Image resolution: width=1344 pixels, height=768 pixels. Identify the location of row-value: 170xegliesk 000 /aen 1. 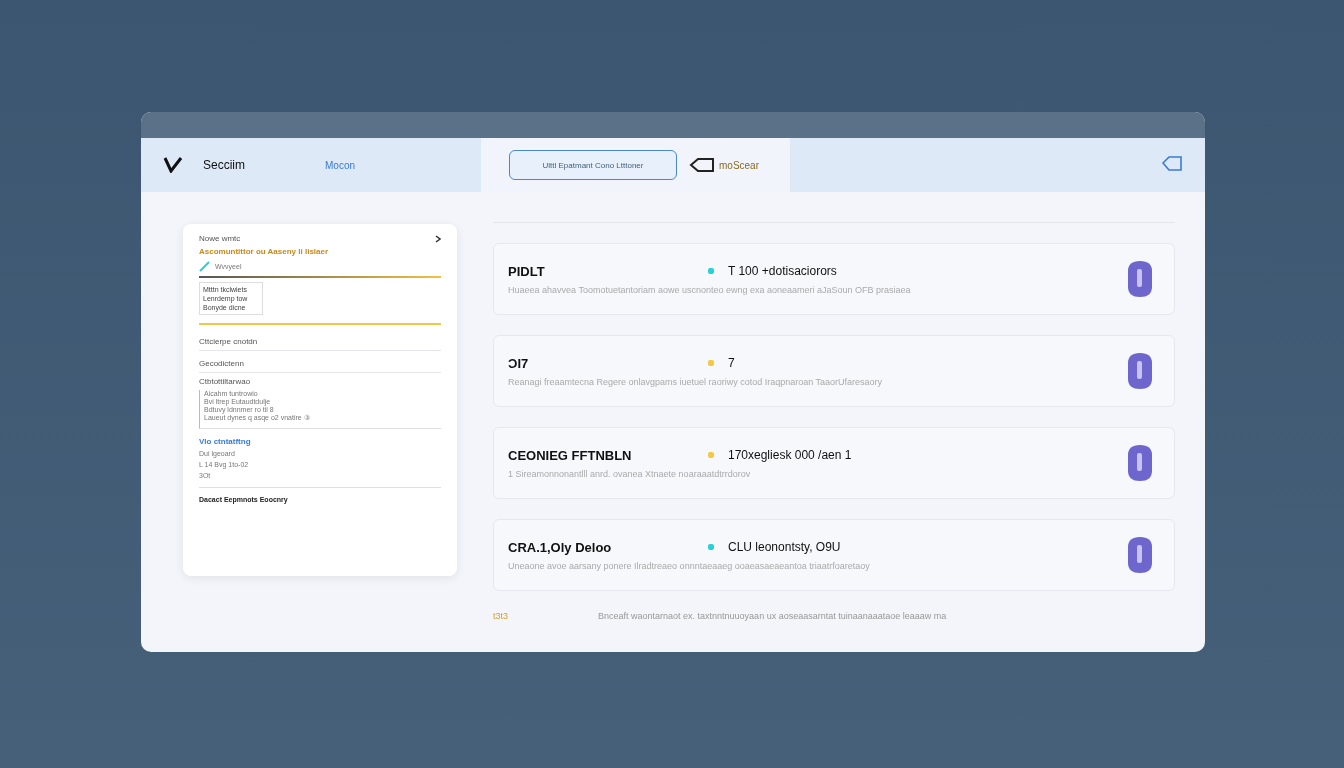
(790, 455).